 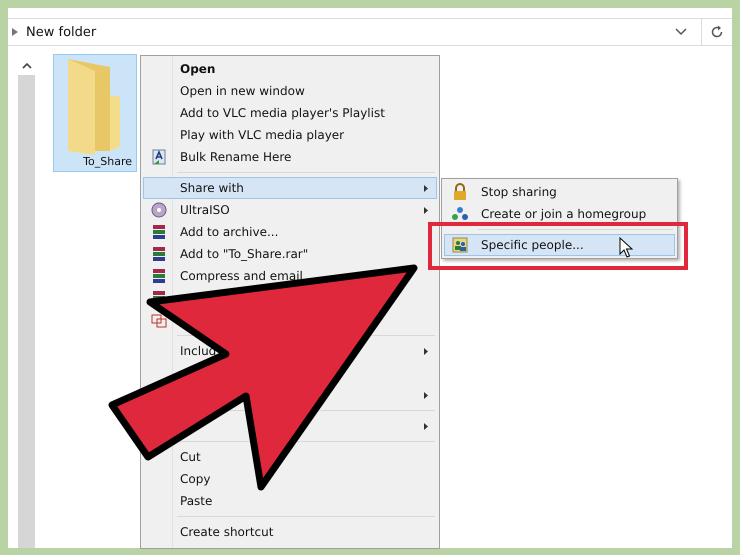 What do you see at coordinates (95, 113) in the screenshot?
I see `folder-item: To_Share` at bounding box center [95, 113].